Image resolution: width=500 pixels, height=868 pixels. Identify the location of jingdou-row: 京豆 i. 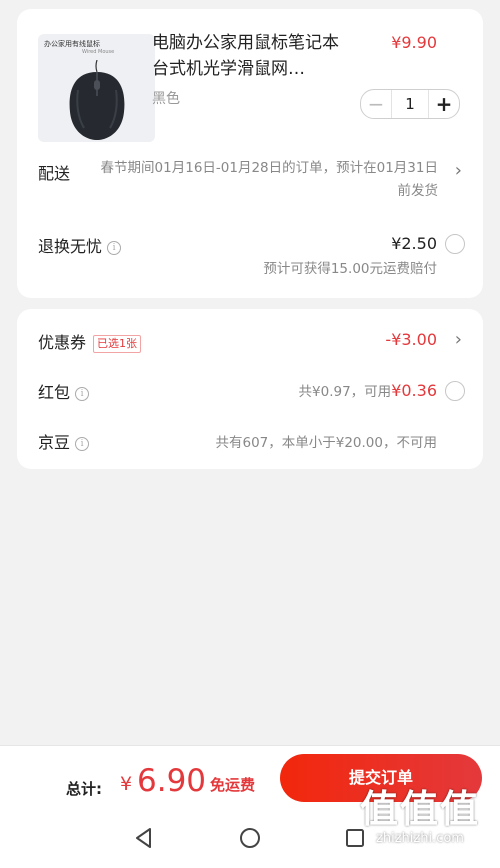
(64, 441).